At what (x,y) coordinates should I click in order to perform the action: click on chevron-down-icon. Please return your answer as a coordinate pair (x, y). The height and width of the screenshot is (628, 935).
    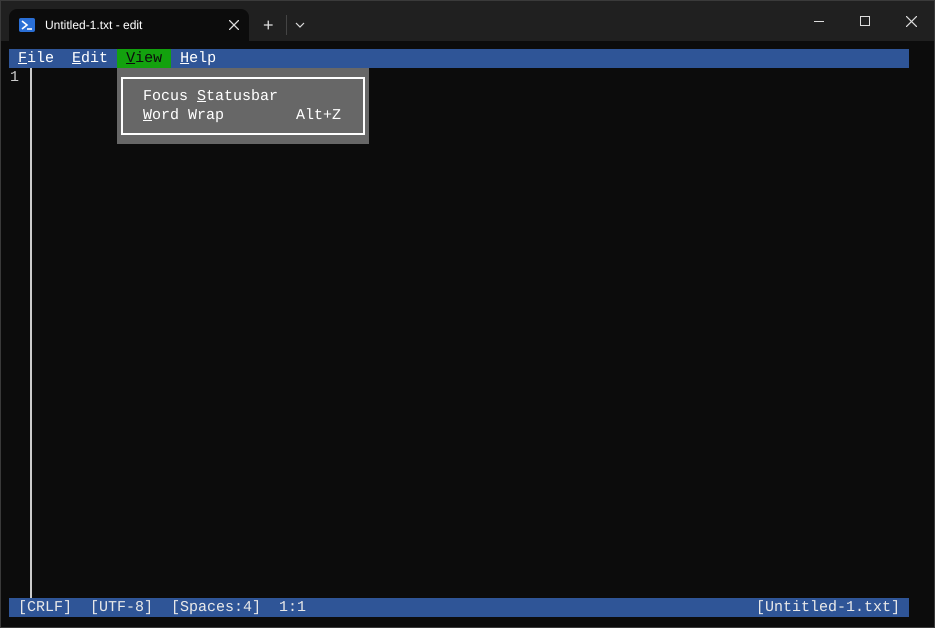
    Looking at the image, I should click on (299, 25).